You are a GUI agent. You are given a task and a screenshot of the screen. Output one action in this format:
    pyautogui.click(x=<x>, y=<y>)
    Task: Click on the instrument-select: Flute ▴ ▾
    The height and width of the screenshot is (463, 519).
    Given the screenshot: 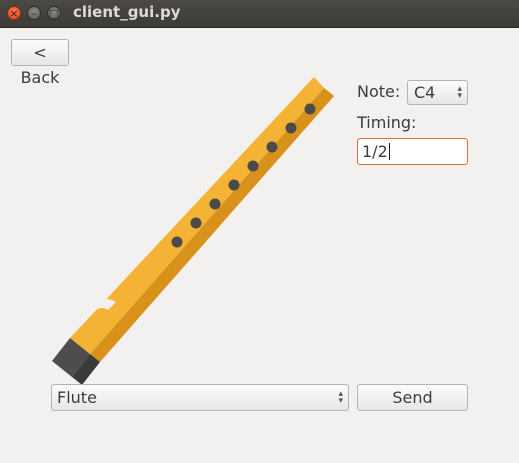 What is the action you would take?
    pyautogui.click(x=200, y=397)
    